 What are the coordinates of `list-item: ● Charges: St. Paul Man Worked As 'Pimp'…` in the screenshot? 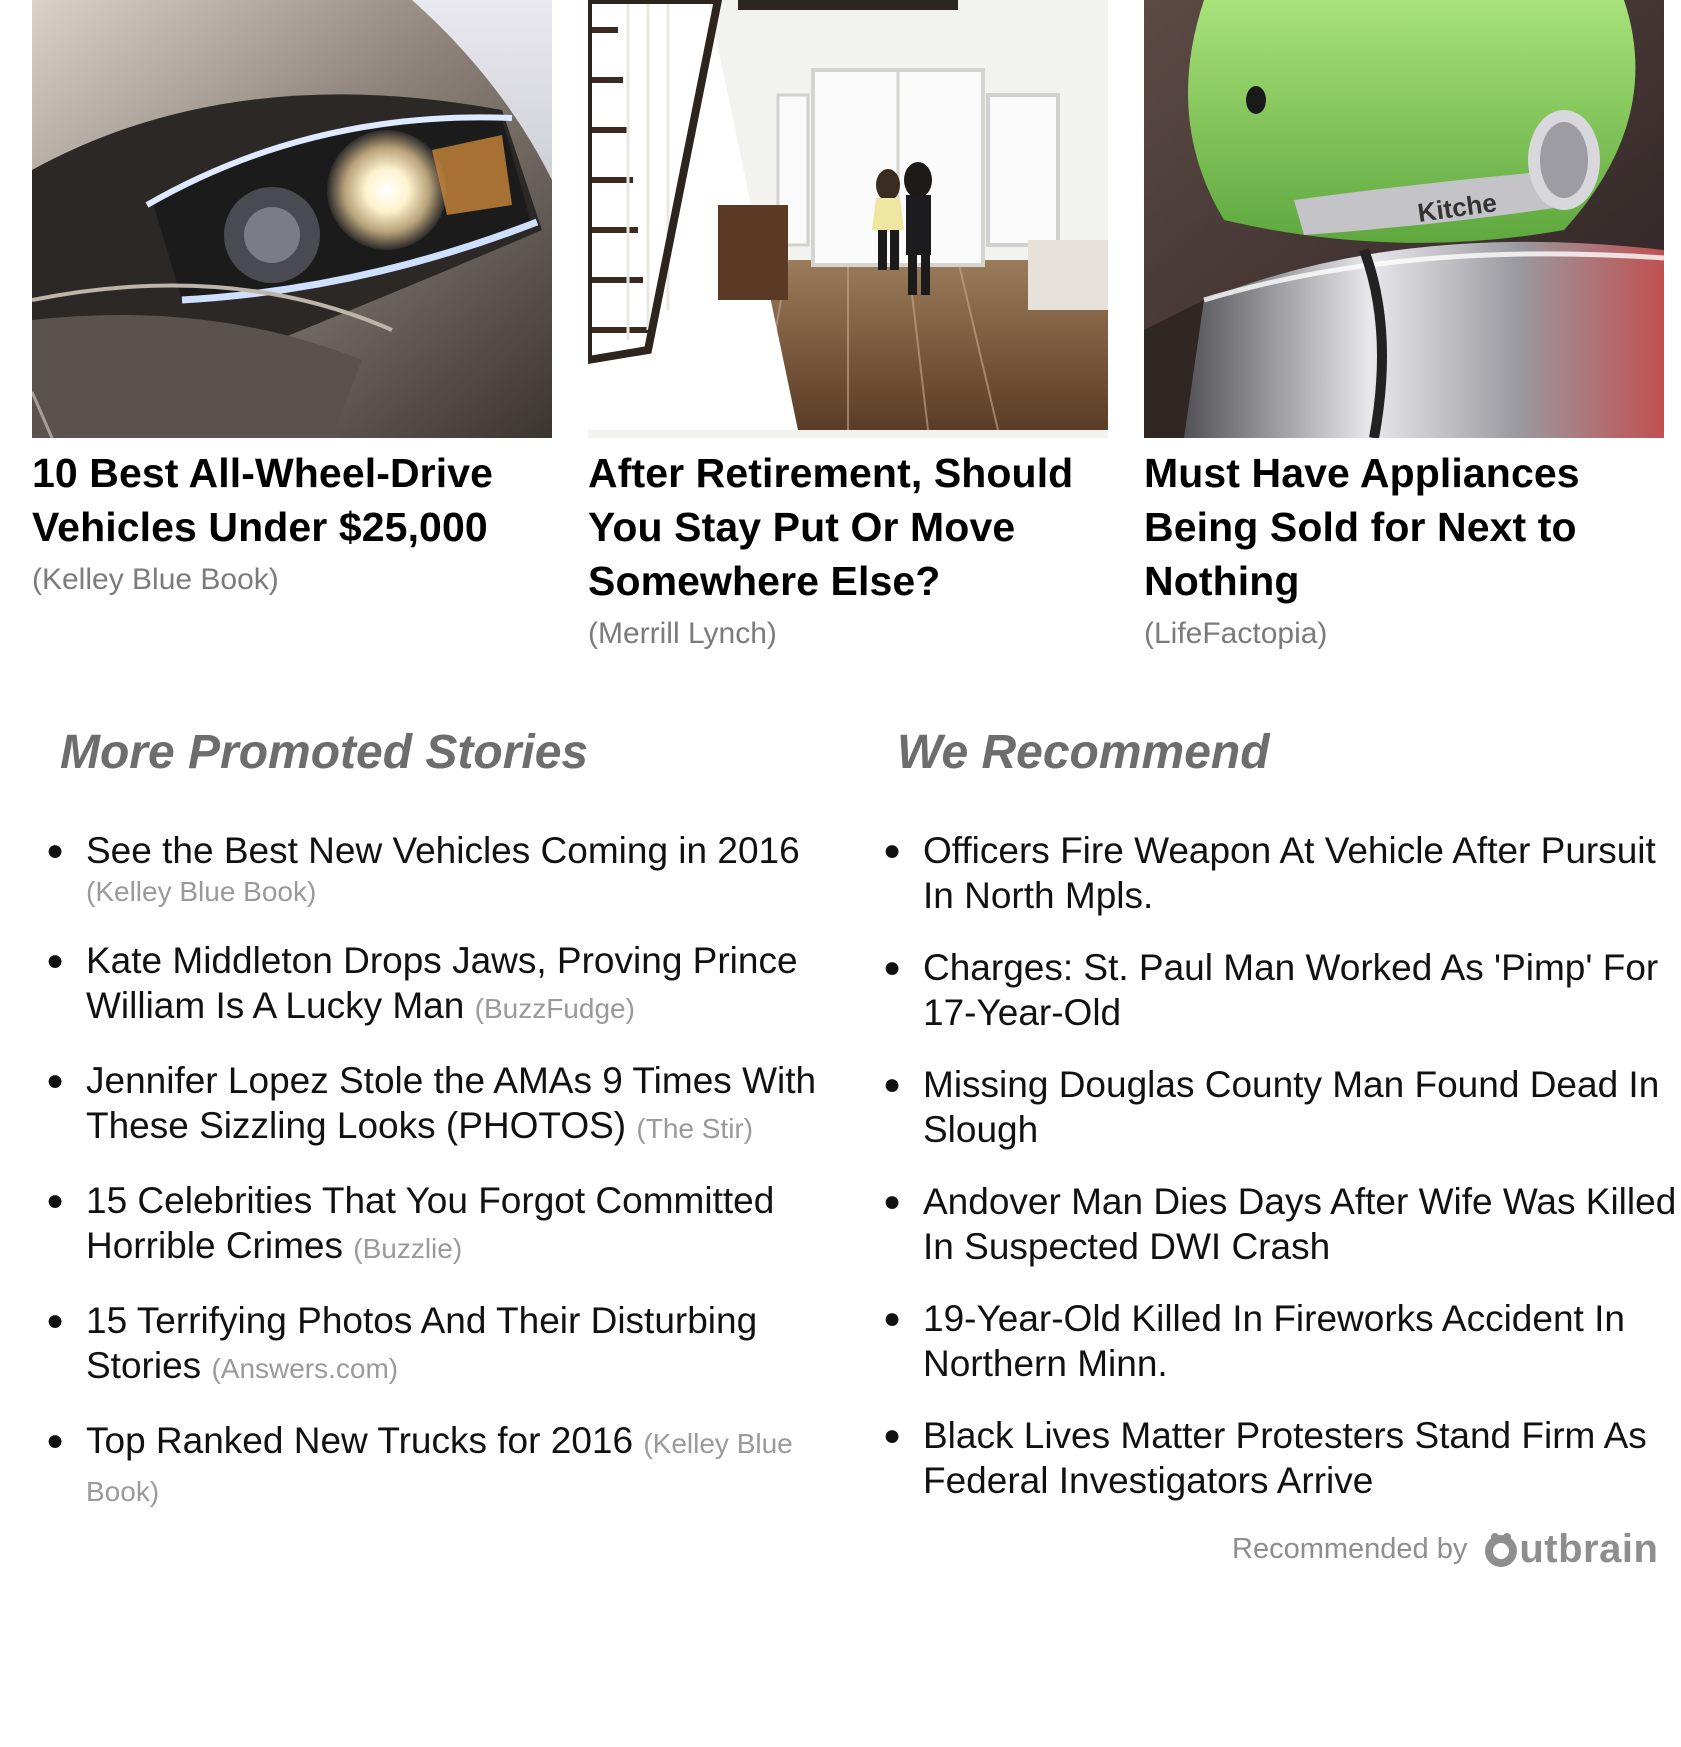 It's located at (1280, 990).